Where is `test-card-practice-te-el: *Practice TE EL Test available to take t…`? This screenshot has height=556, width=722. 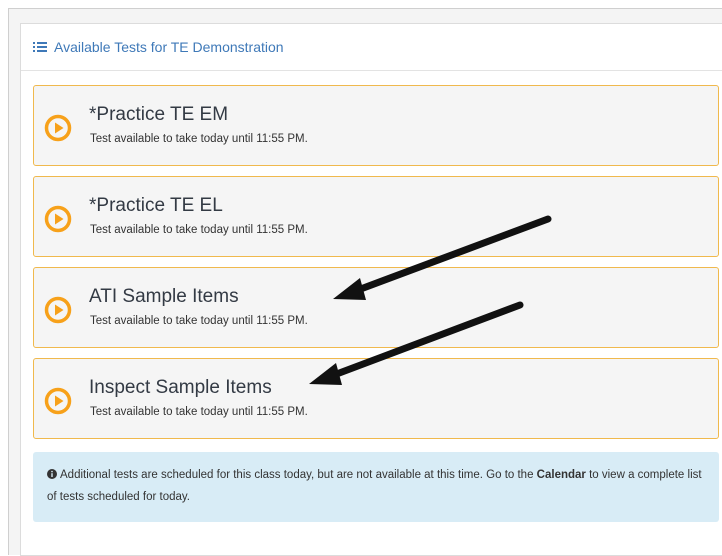 test-card-practice-te-el: *Practice TE EL Test available to take t… is located at coordinates (376, 216).